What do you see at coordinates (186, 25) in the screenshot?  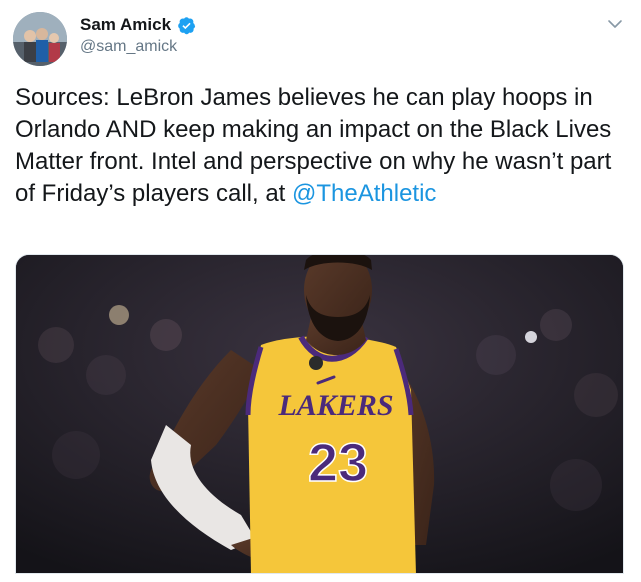 I see `verified-badge-icon` at bounding box center [186, 25].